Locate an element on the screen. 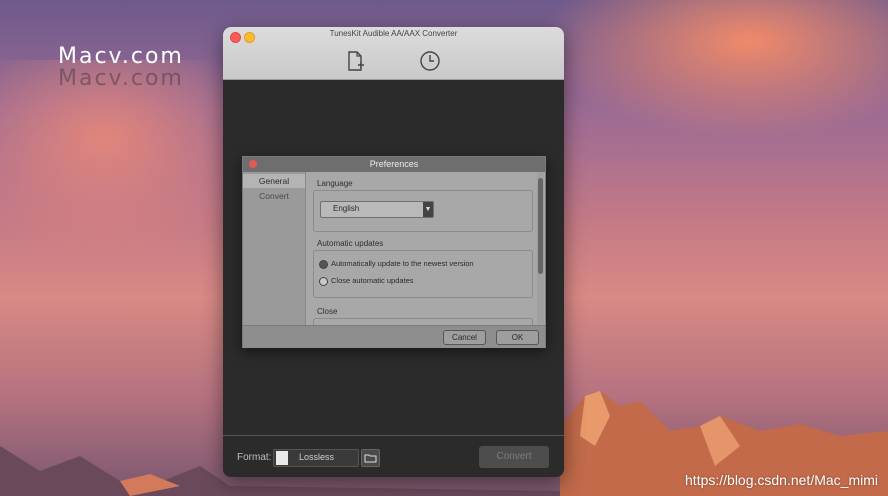 The height and width of the screenshot is (496, 888). preferences-title: Preferences is located at coordinates (394, 164).